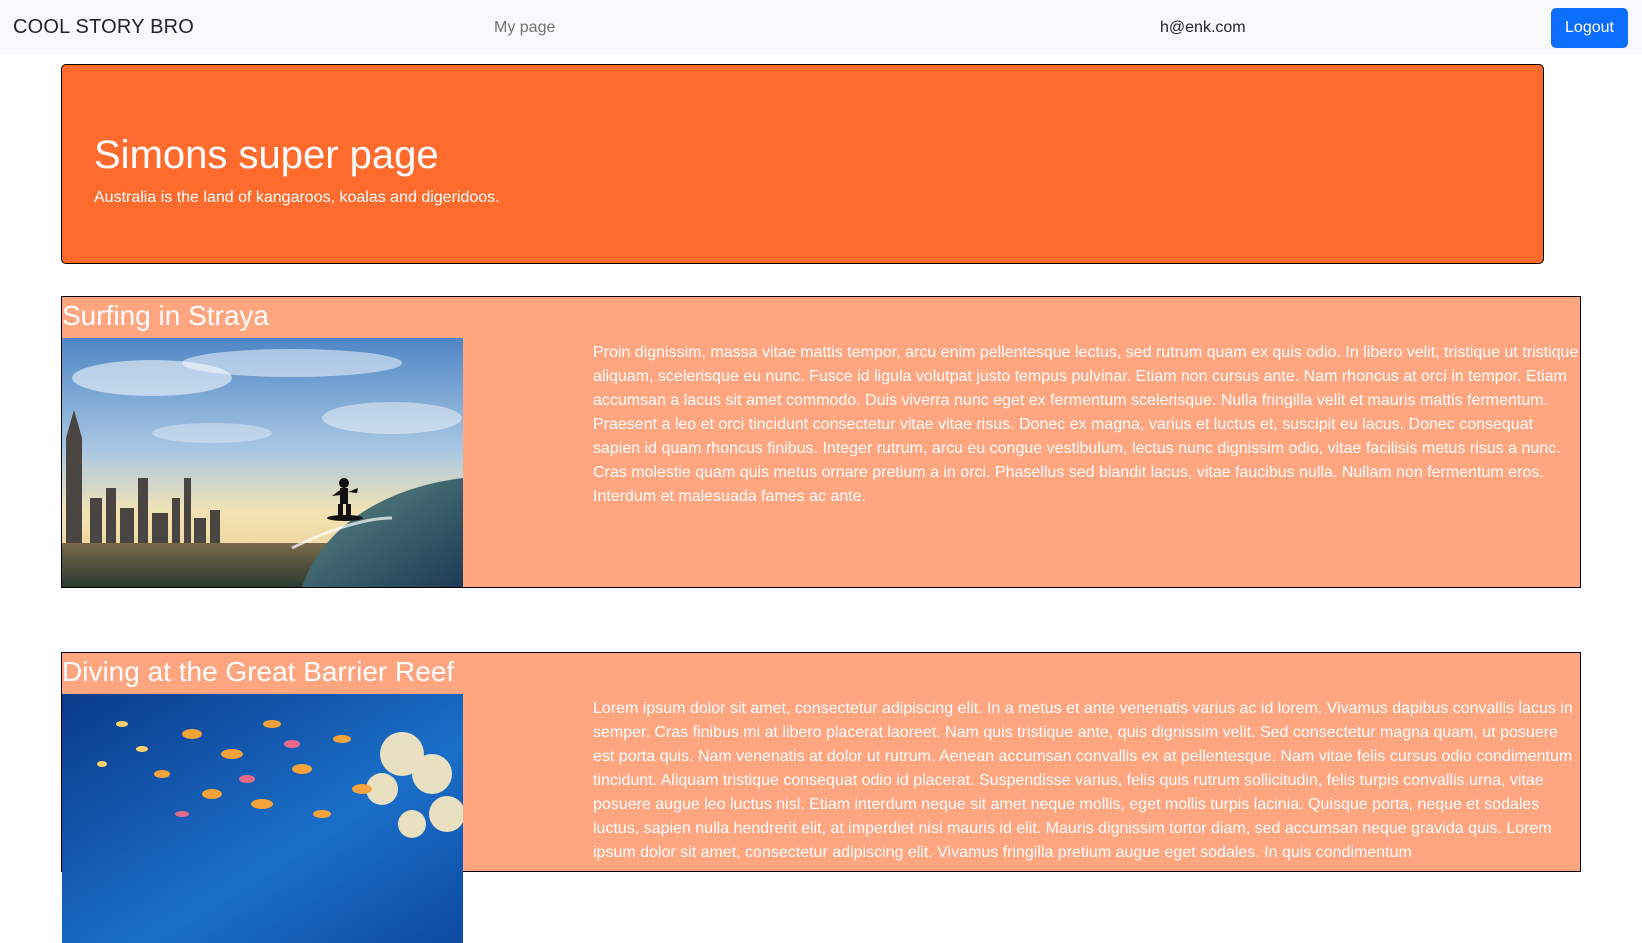 Image resolution: width=1642 pixels, height=943 pixels. I want to click on page-title: Simons super page, so click(266, 155).